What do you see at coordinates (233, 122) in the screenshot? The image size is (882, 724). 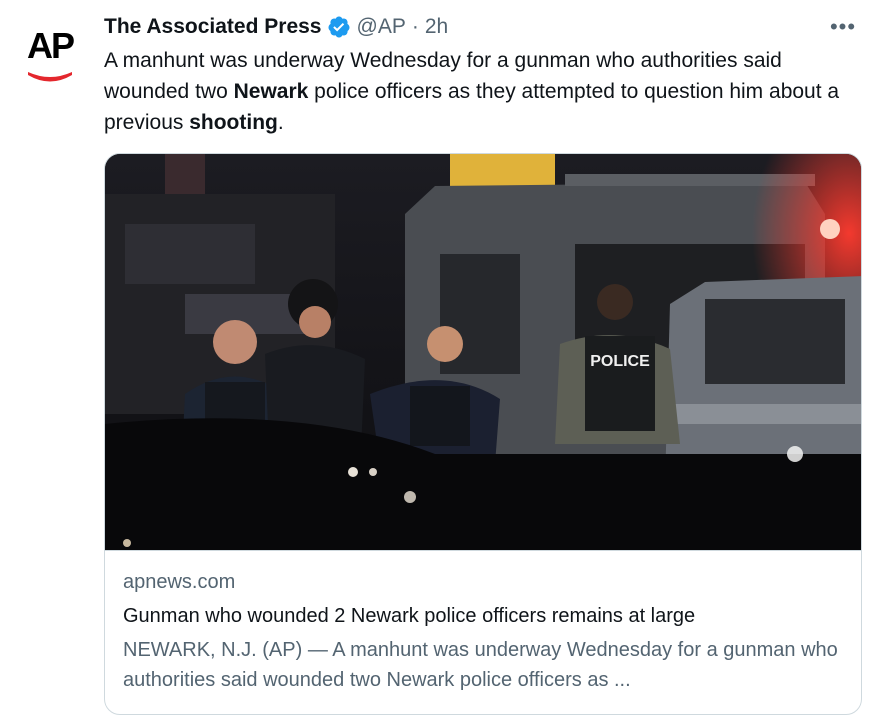 I see `hashtag-shooting: shooting` at bounding box center [233, 122].